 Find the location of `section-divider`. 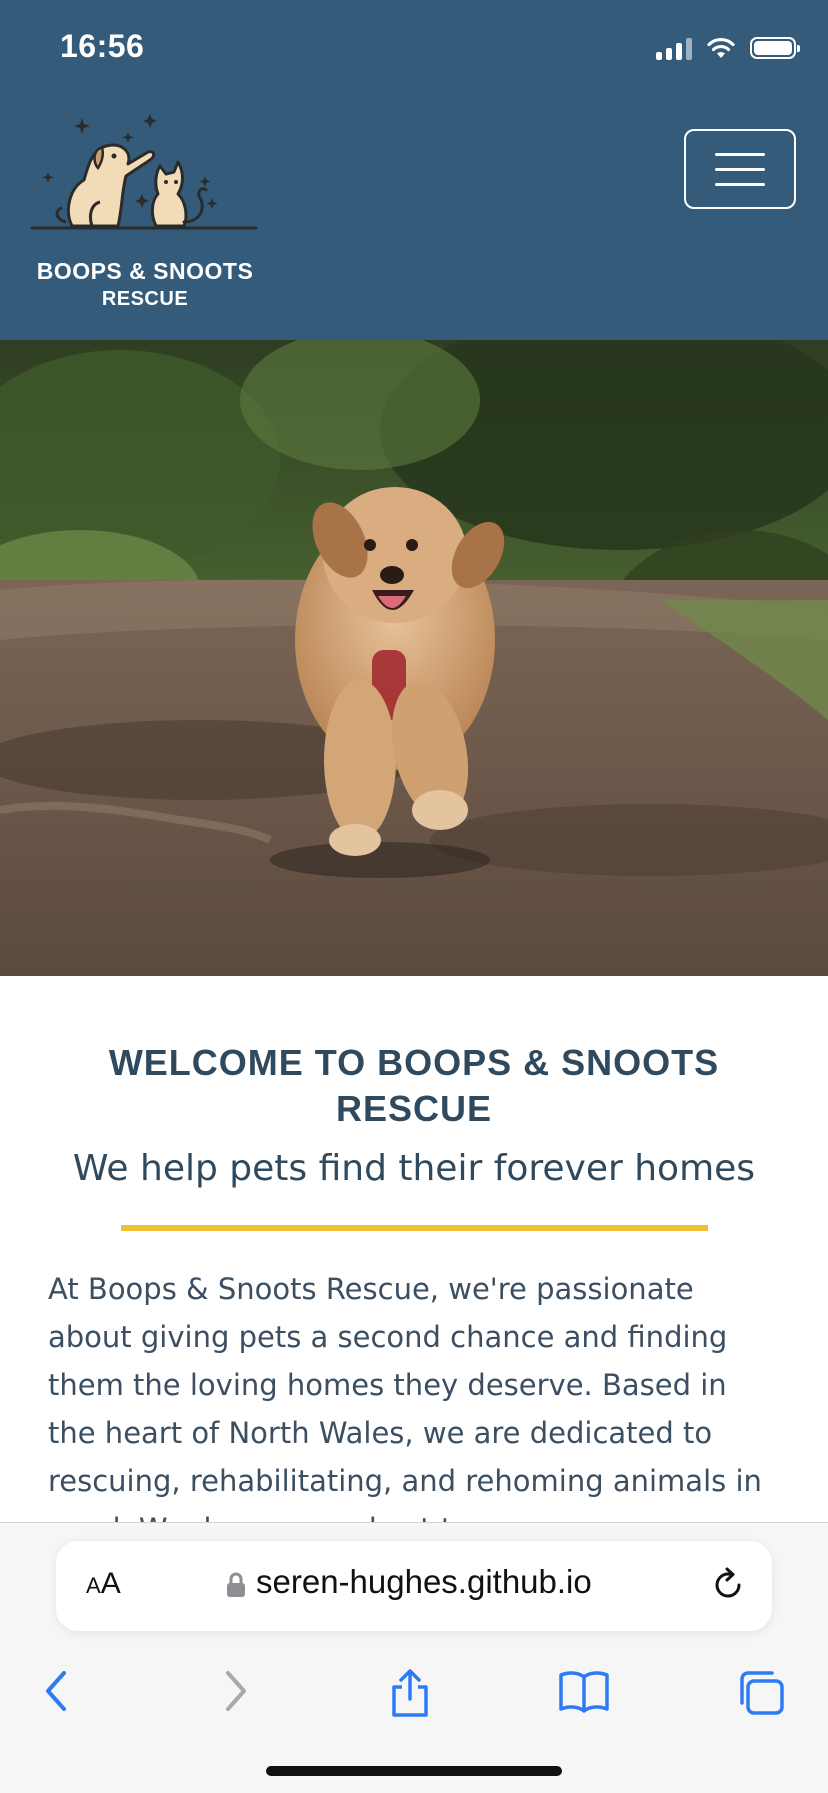

section-divider is located at coordinates (414, 1228).